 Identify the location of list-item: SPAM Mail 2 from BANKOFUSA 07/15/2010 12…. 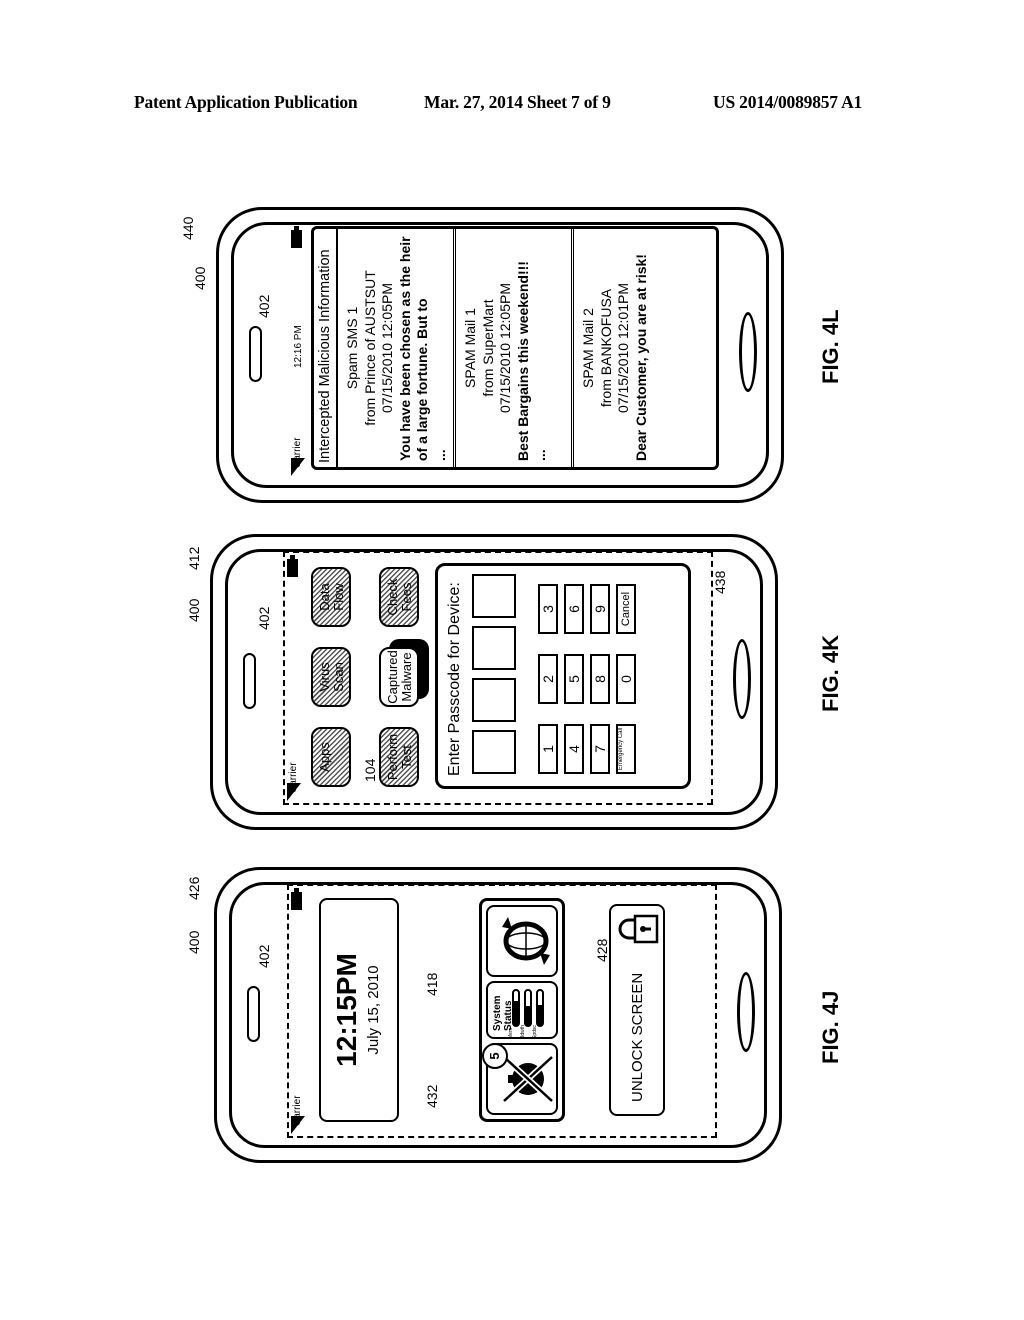
(633, 348).